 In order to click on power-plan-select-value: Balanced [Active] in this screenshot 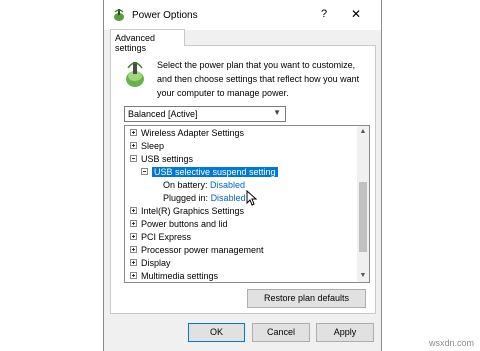, I will do `click(163, 114)`.